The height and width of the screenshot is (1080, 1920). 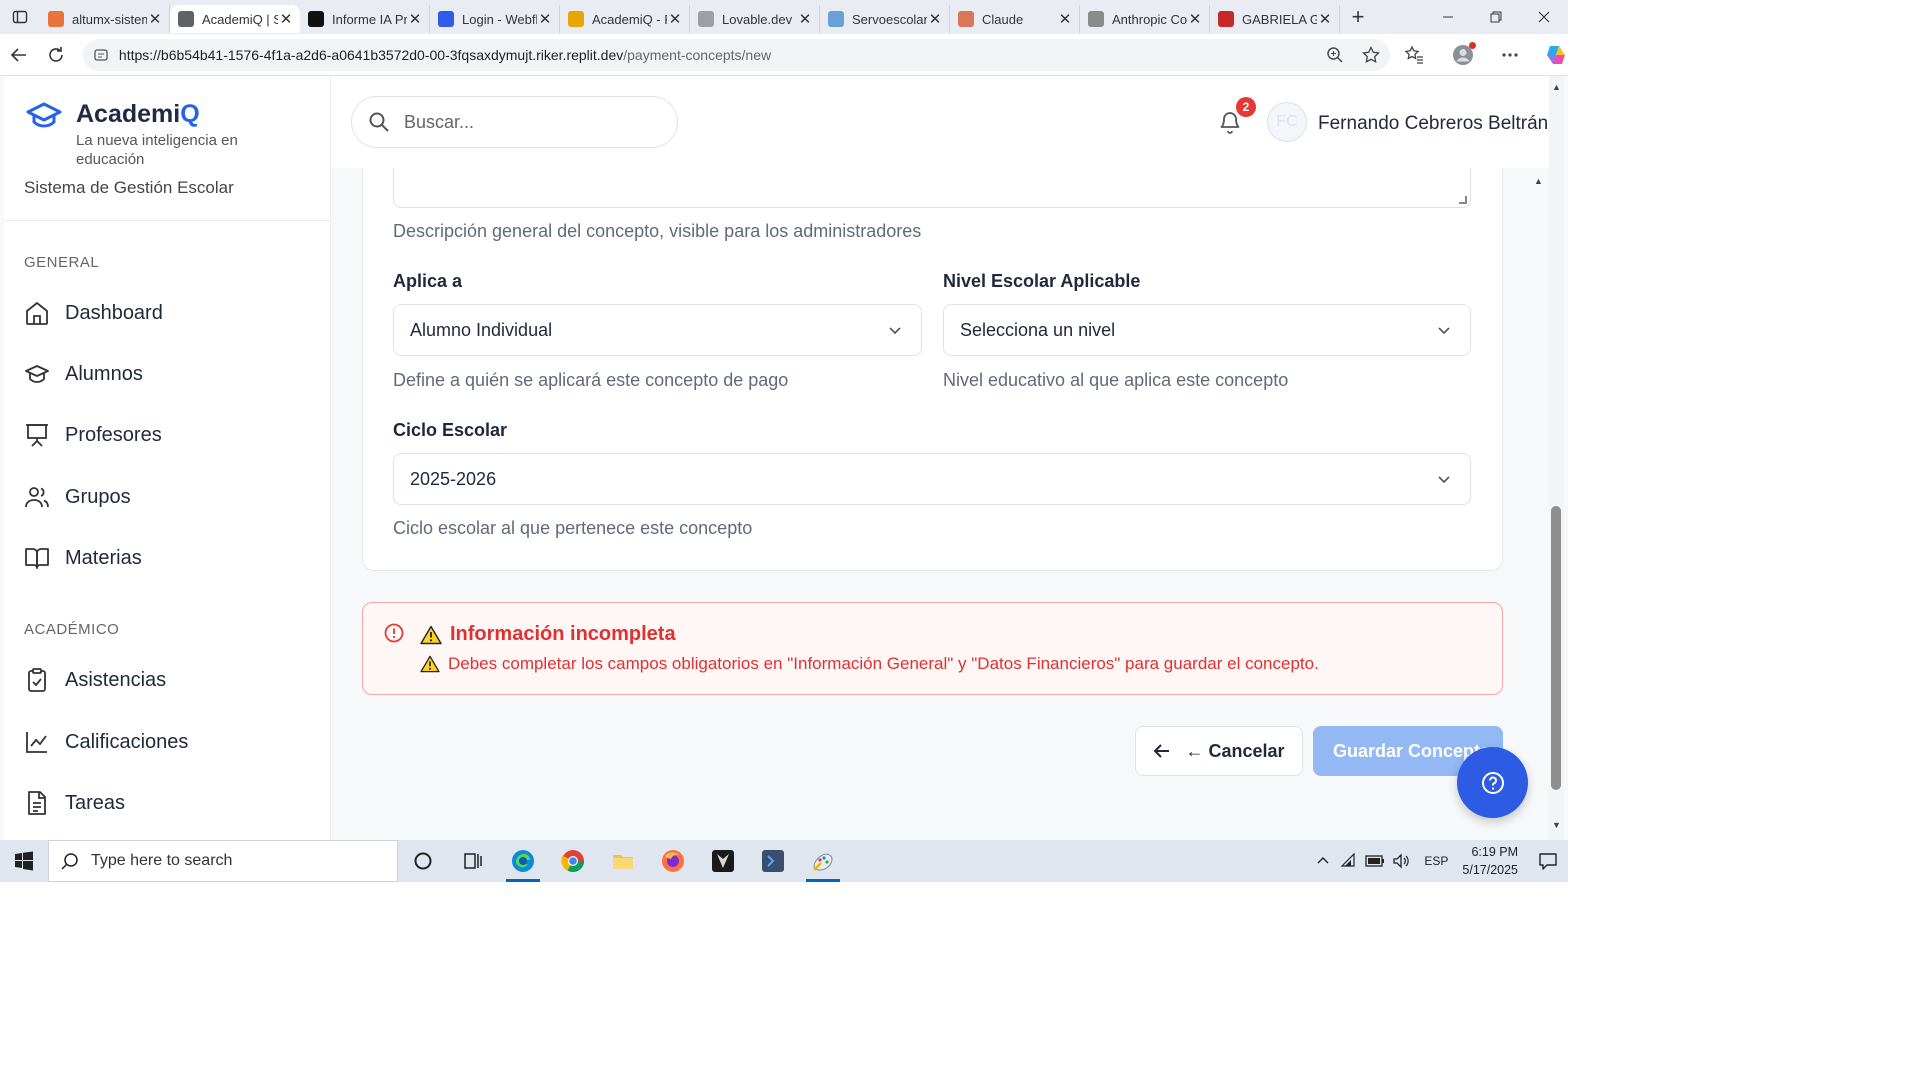 I want to click on show-hidden-icons-button, so click(x=1323, y=861).